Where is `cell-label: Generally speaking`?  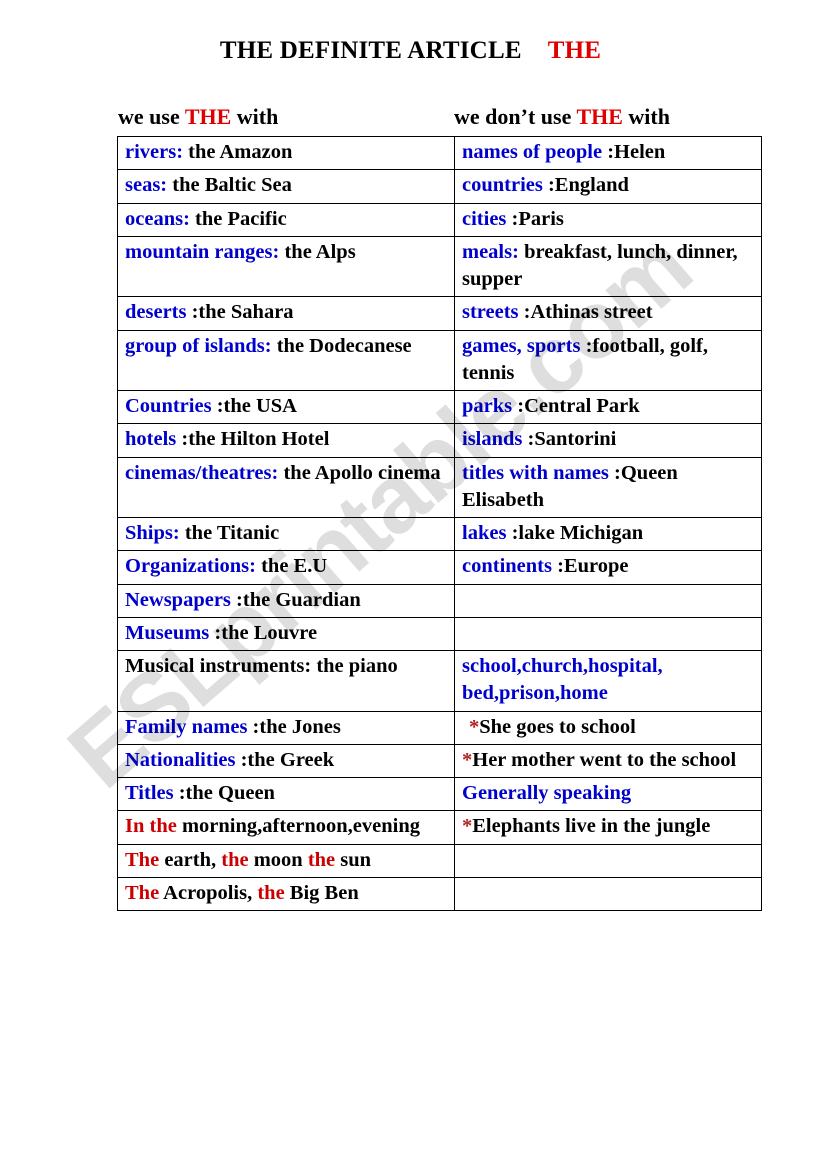
cell-label: Generally speaking is located at coordinates (547, 793).